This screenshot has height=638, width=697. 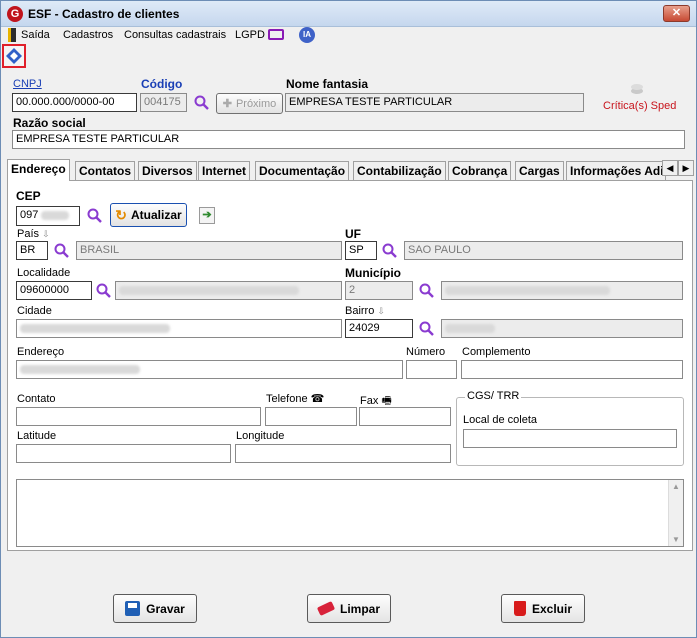 What do you see at coordinates (326, 608) in the screenshot?
I see `eraser-icon` at bounding box center [326, 608].